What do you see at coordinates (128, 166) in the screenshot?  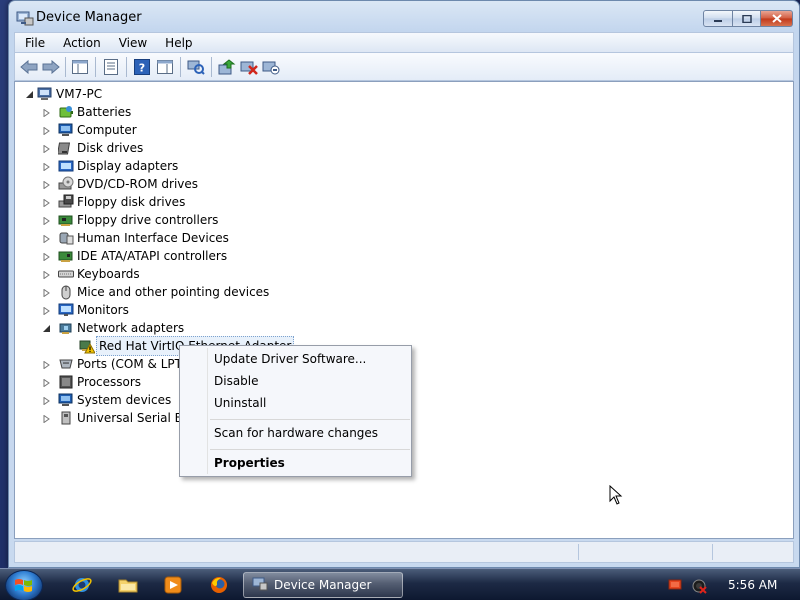 I see `tree-category-label: Display adapters` at bounding box center [128, 166].